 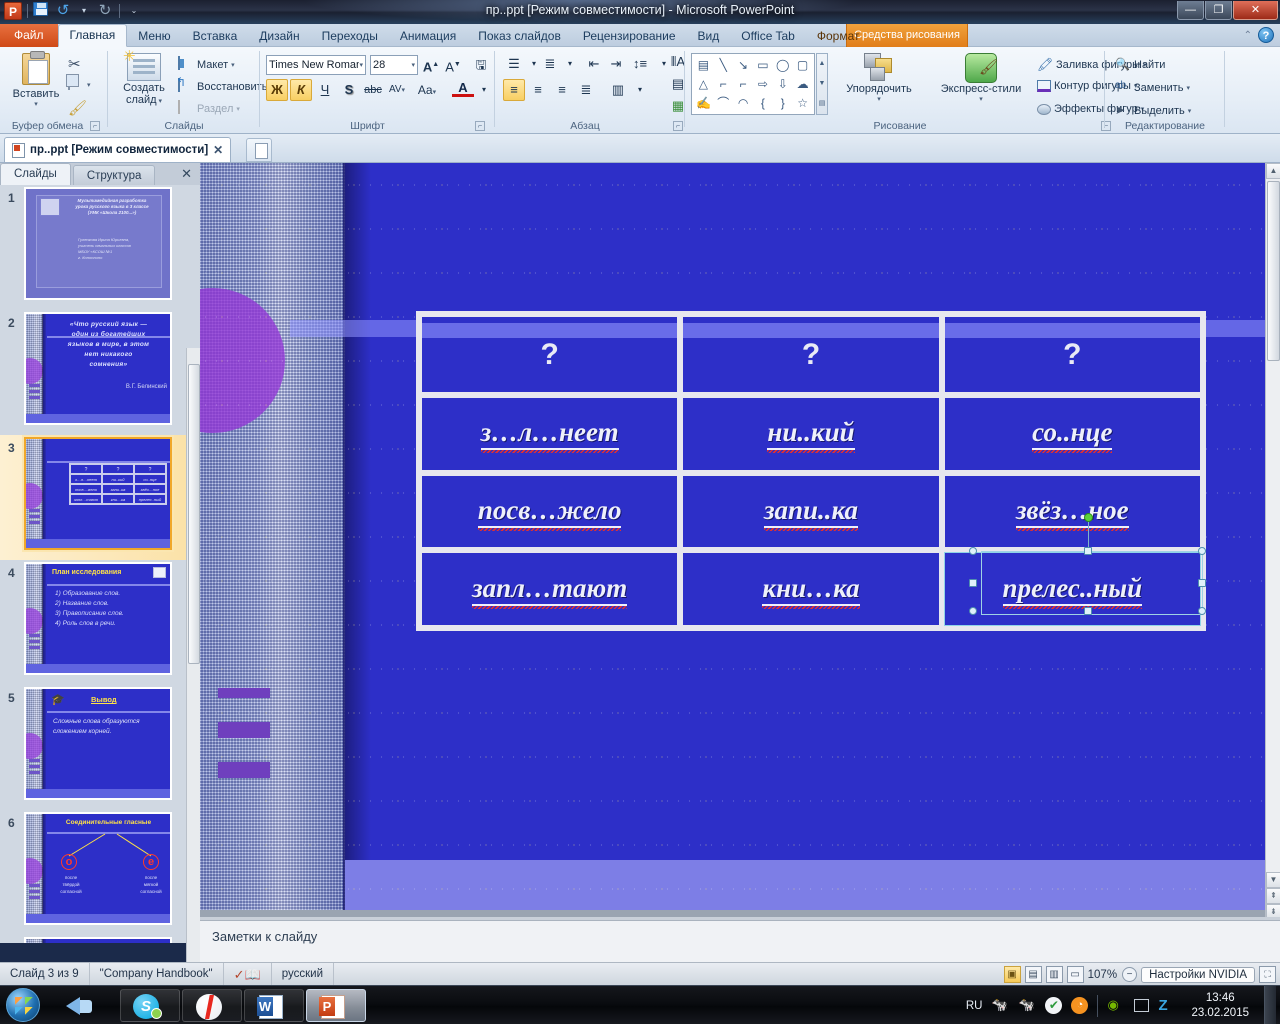 I want to click on word-icon: W, so click(x=274, y=1005).